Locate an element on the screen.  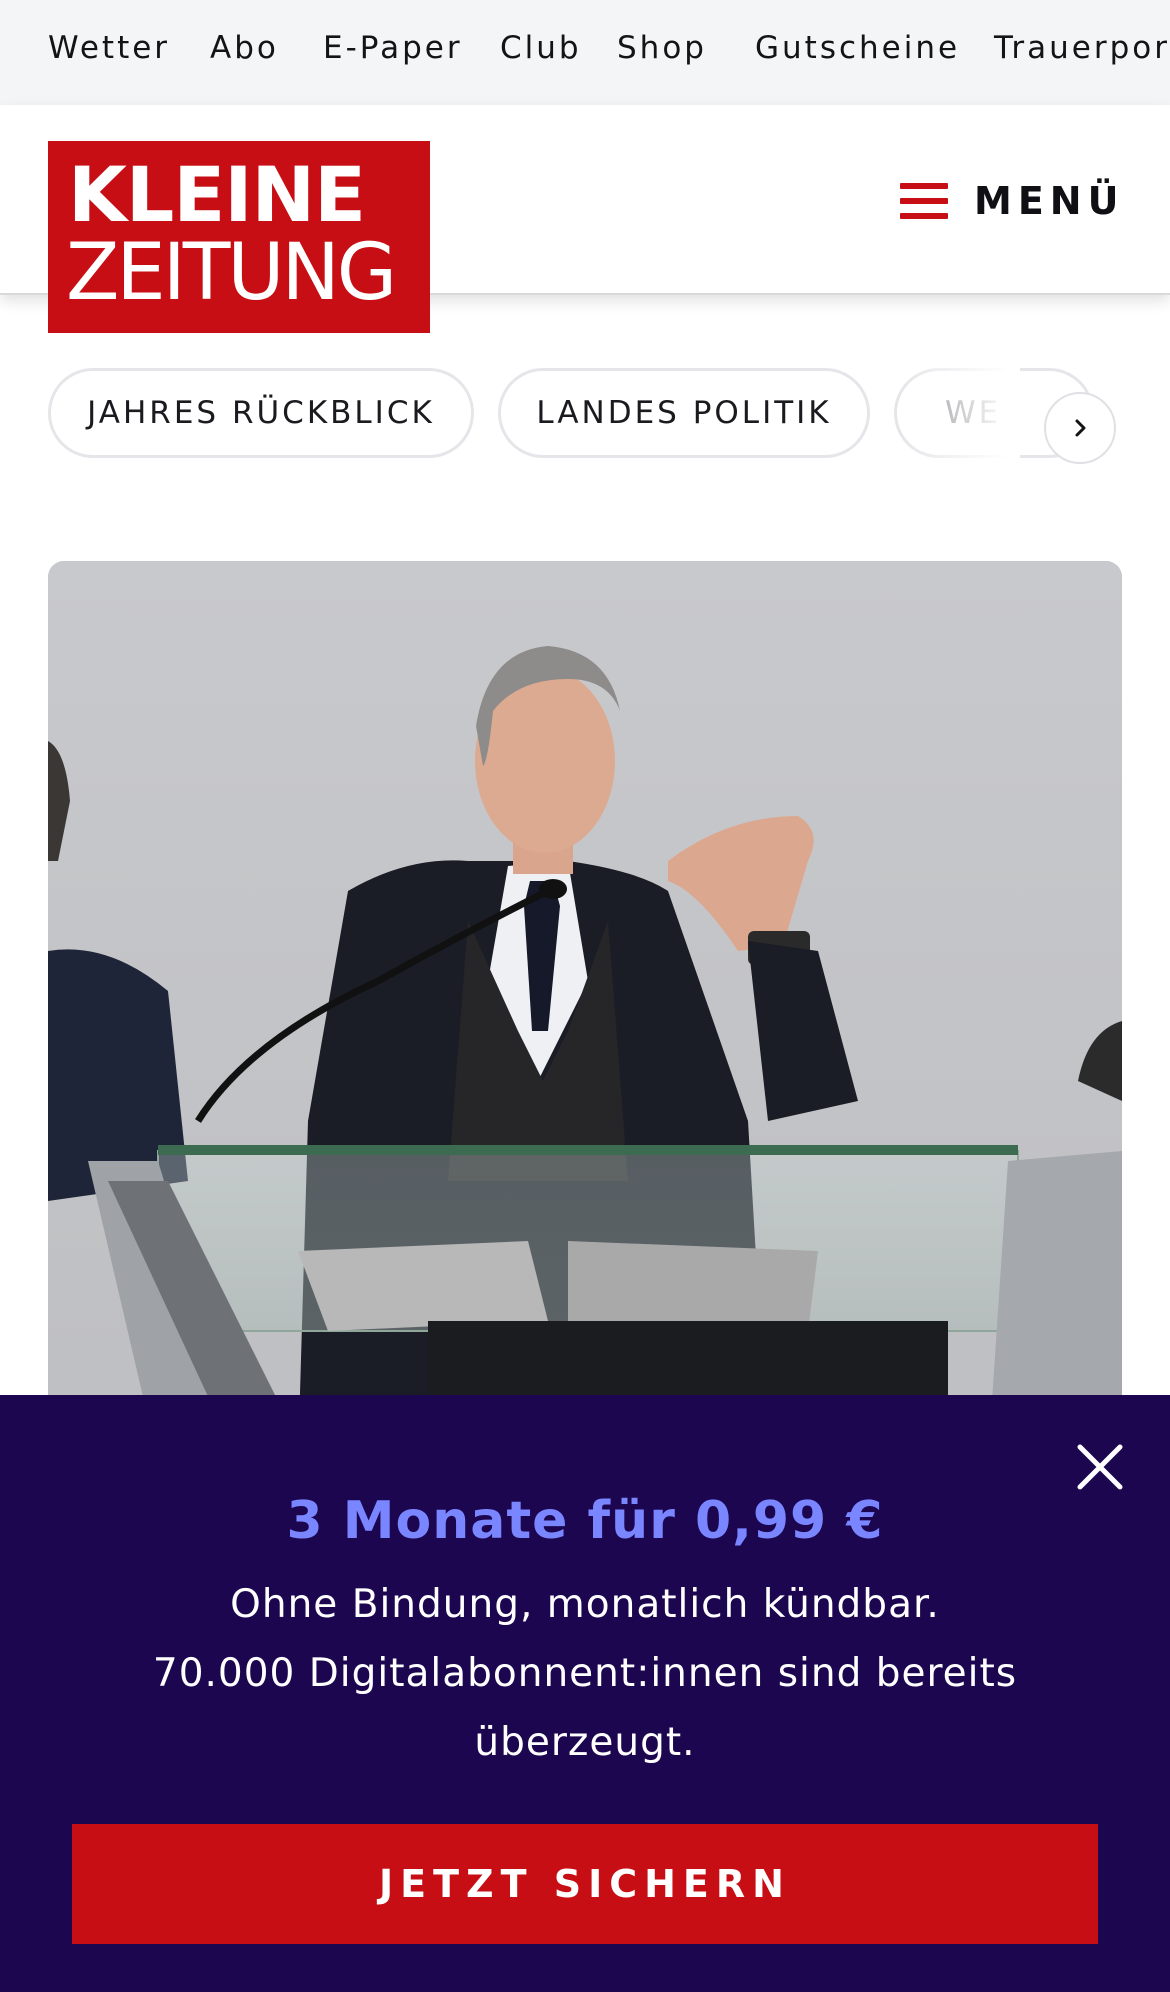
close-icon is located at coordinates (1100, 1467).